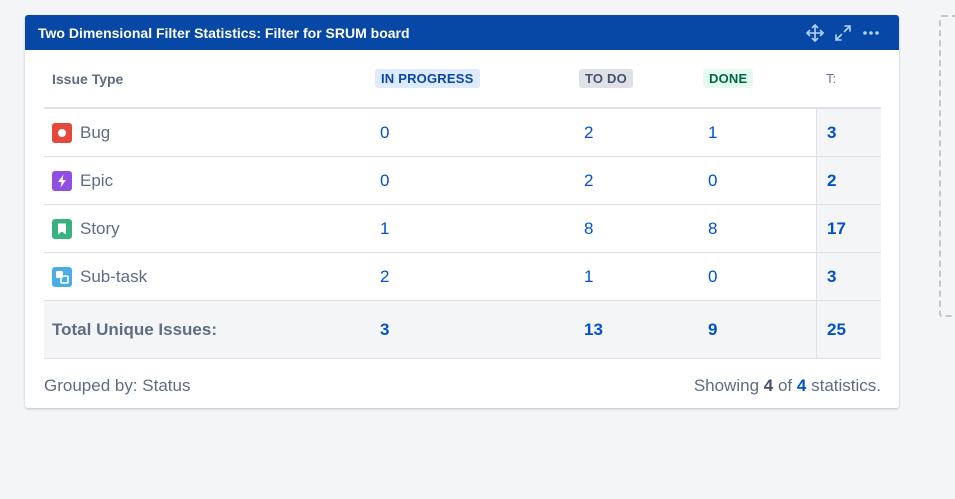  I want to click on header-cell-to-do: TO DO, so click(643, 78).